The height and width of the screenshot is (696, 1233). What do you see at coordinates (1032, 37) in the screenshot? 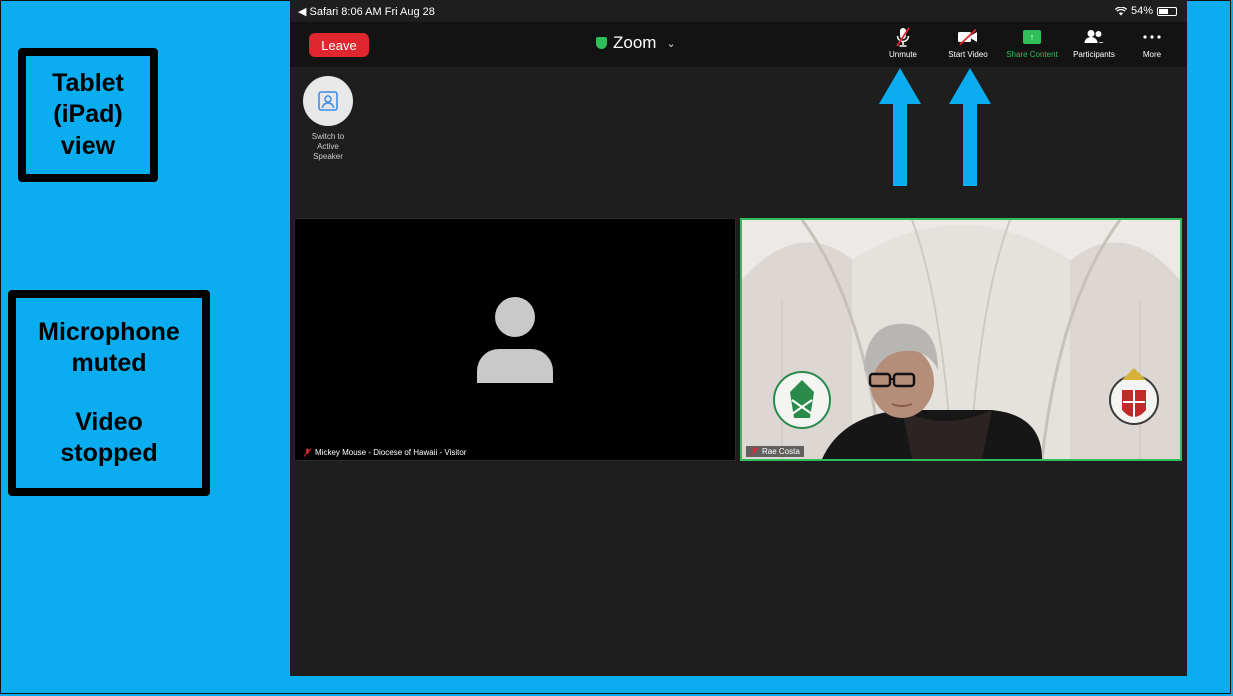
I see `share-screen-icon: ↑` at bounding box center [1032, 37].